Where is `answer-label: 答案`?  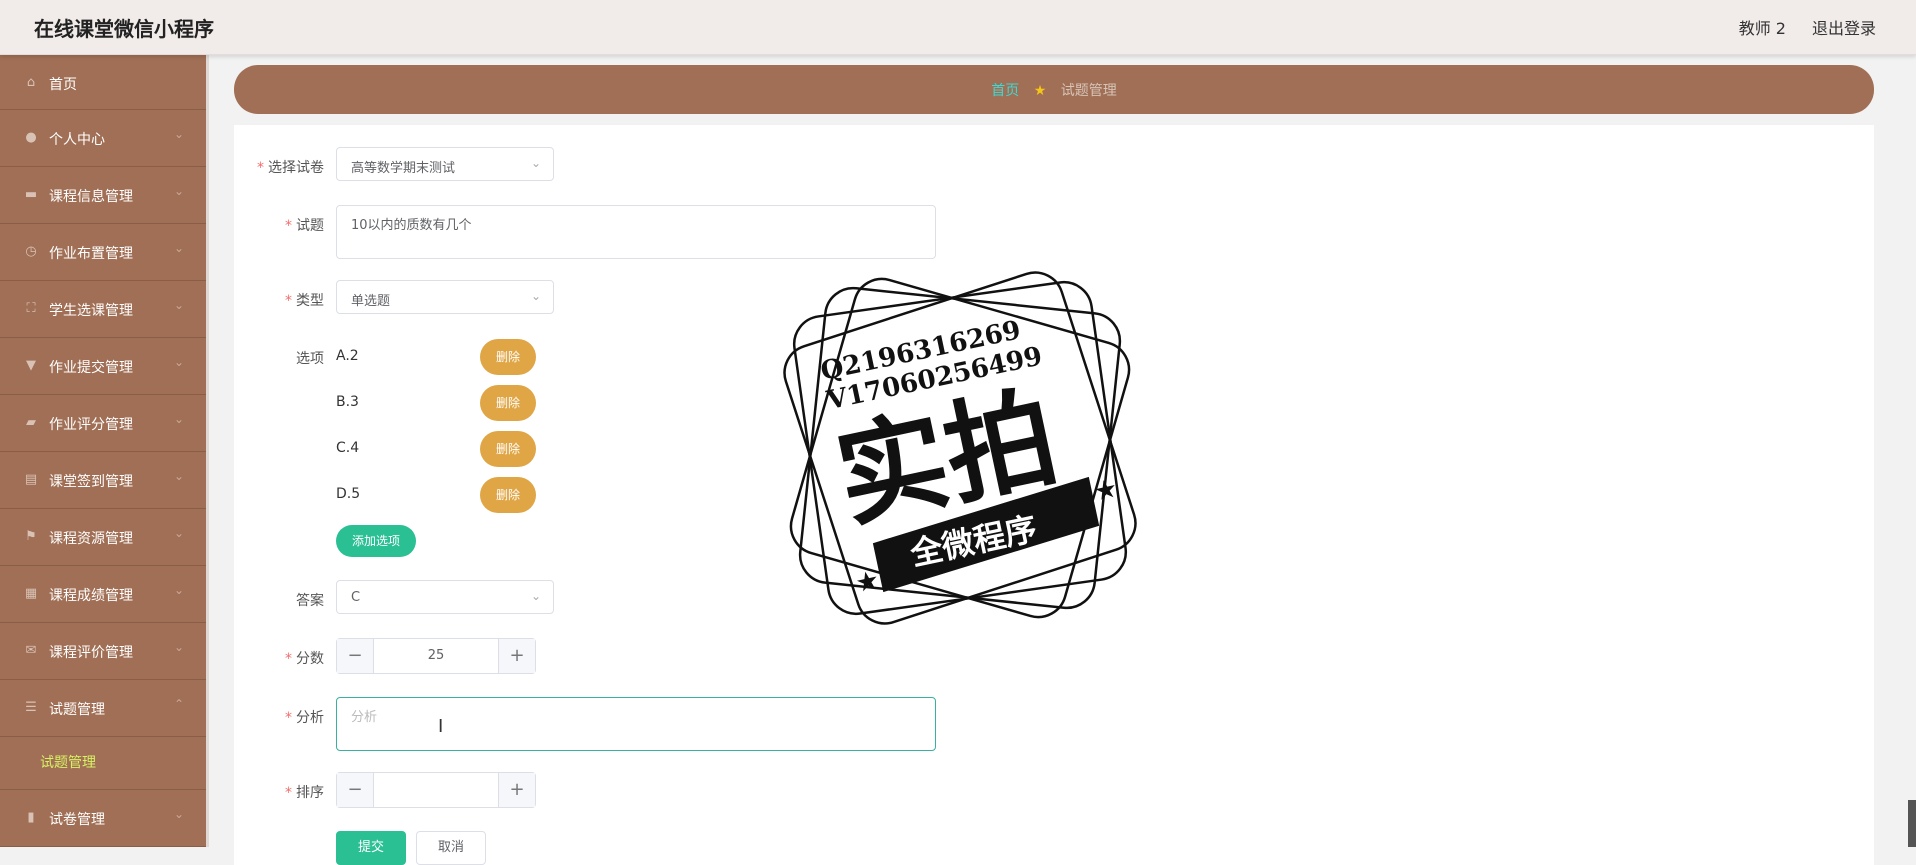
answer-label: 答案 is located at coordinates (310, 601).